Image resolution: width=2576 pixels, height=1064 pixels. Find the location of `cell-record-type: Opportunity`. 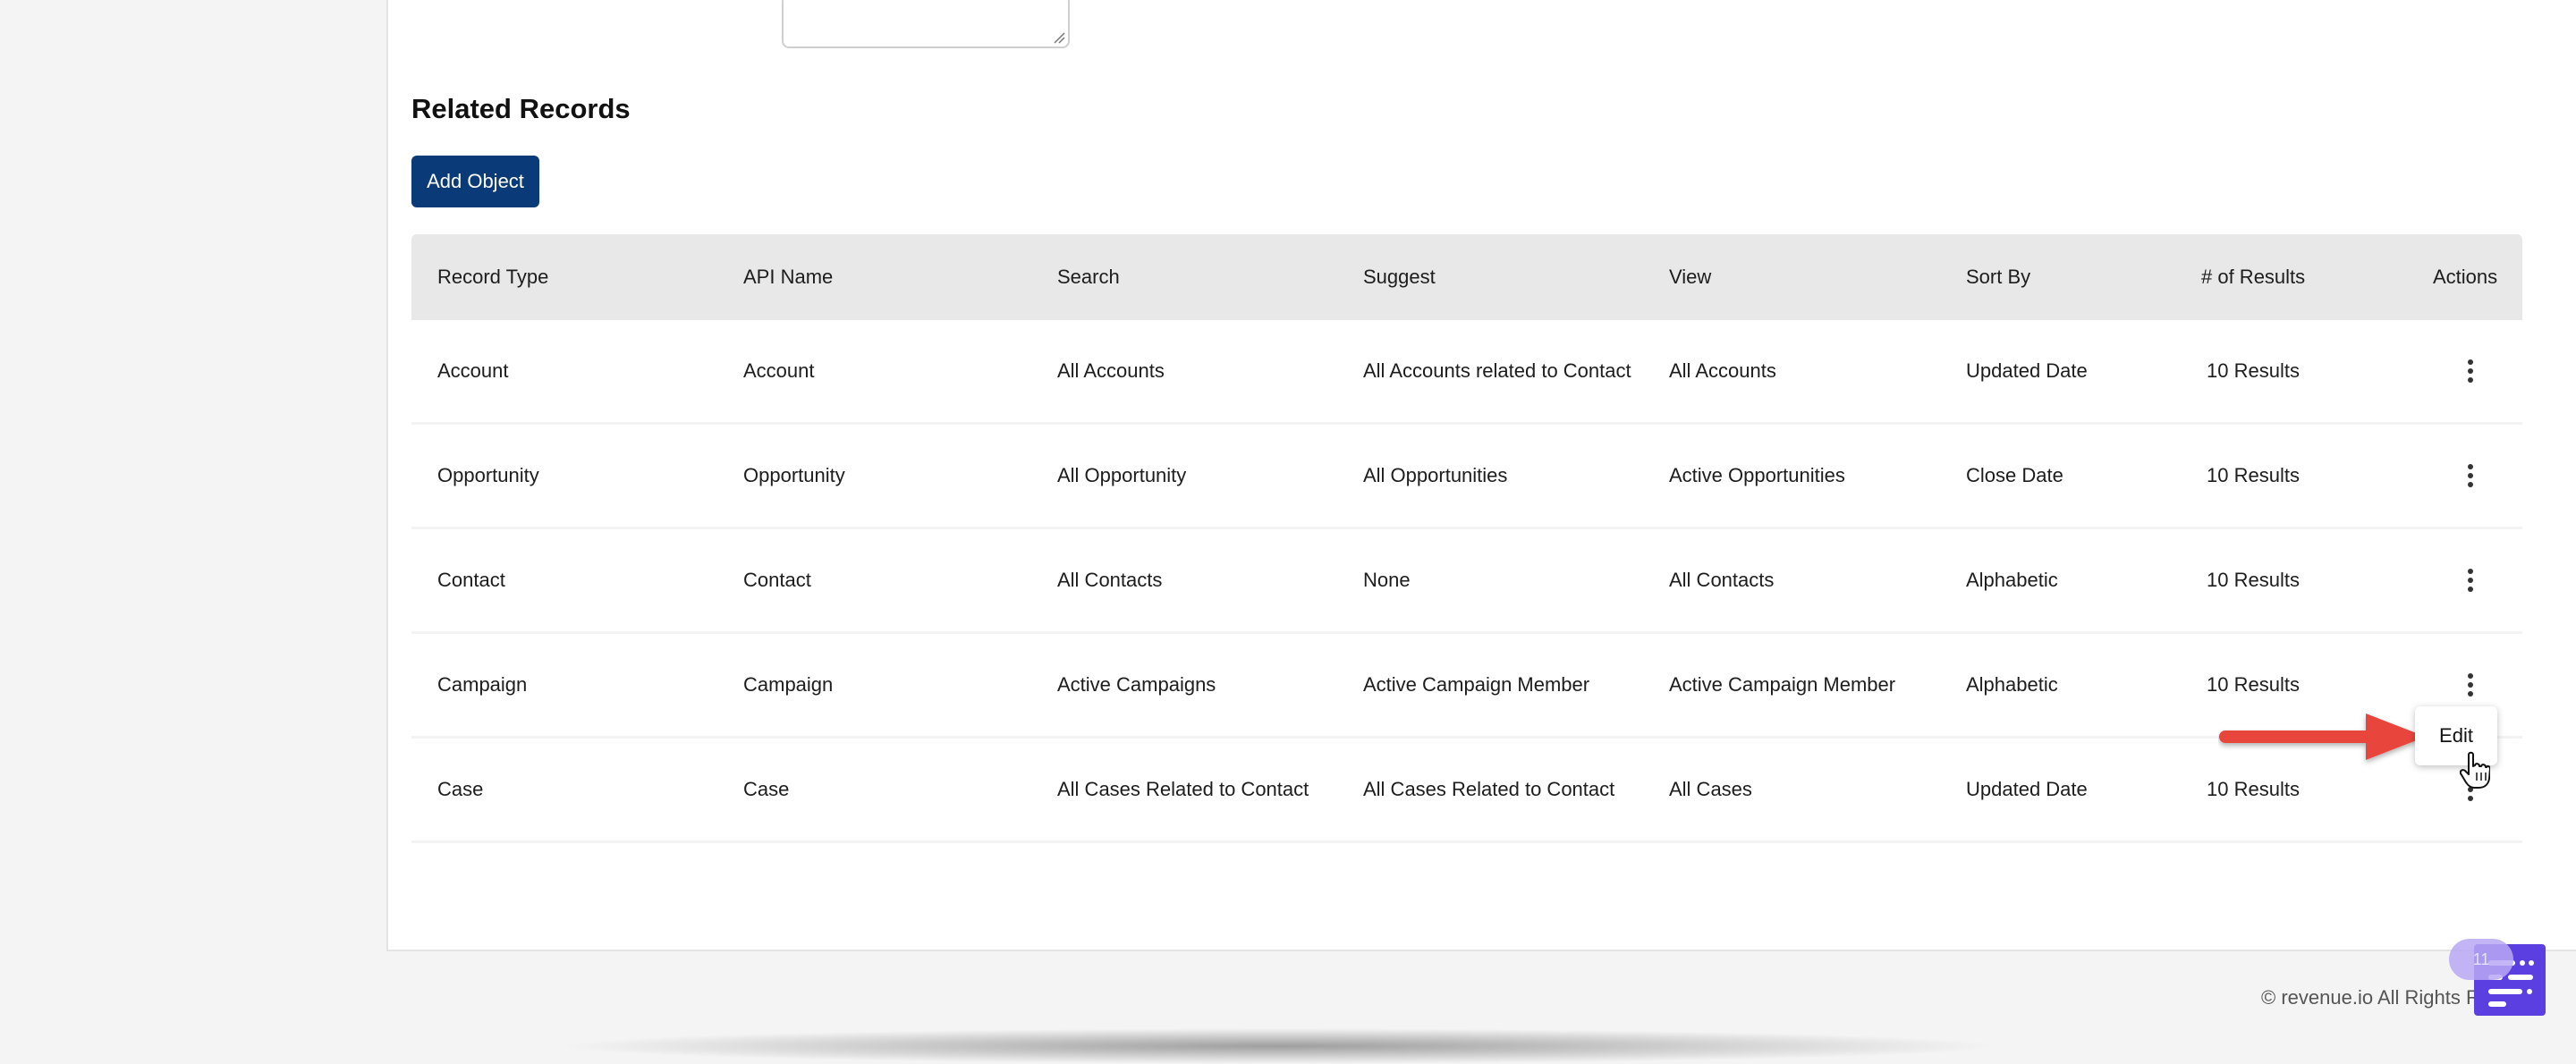

cell-record-type: Opportunity is located at coordinates (488, 475).